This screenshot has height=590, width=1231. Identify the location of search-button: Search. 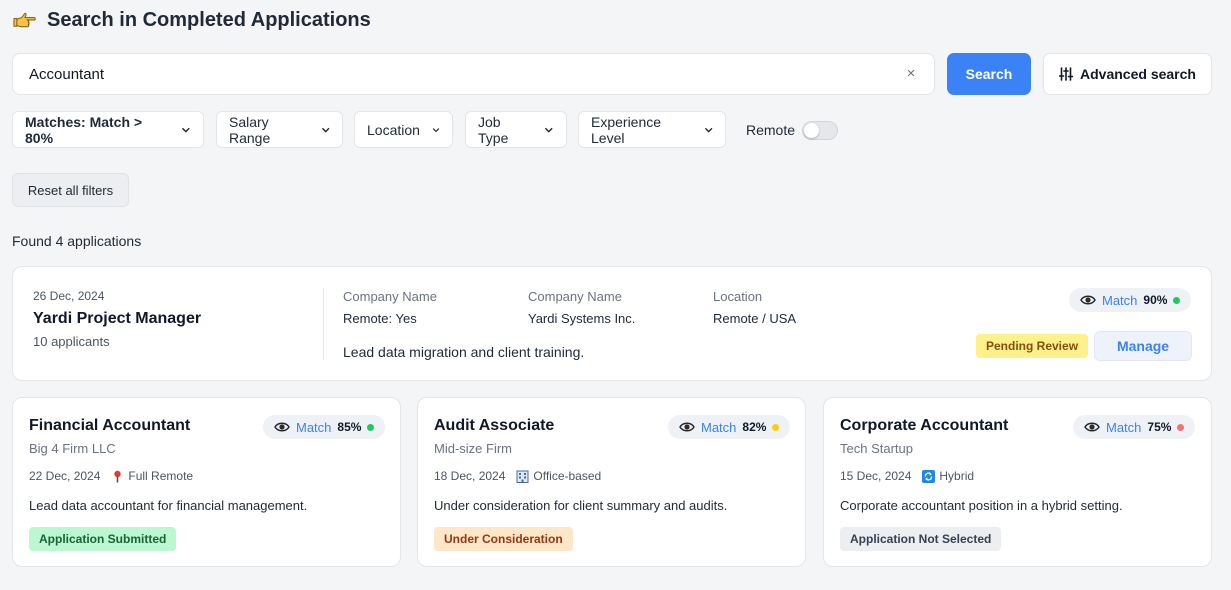
(989, 74).